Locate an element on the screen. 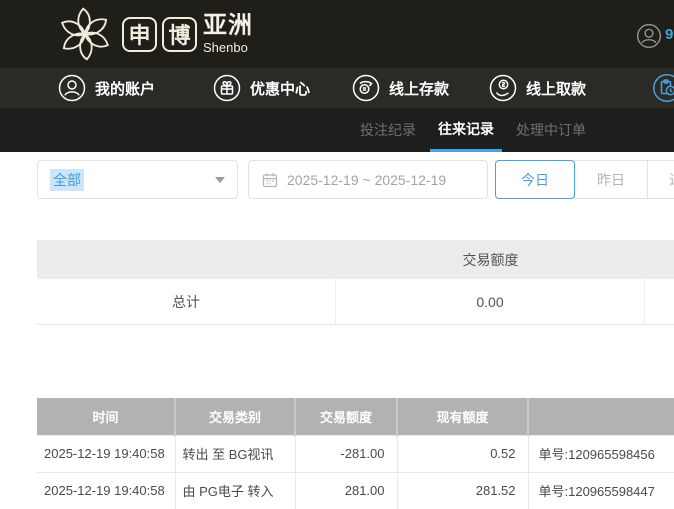 The image size is (674, 509). nav-item-withdraw: 线上取款 is located at coordinates (537, 88).